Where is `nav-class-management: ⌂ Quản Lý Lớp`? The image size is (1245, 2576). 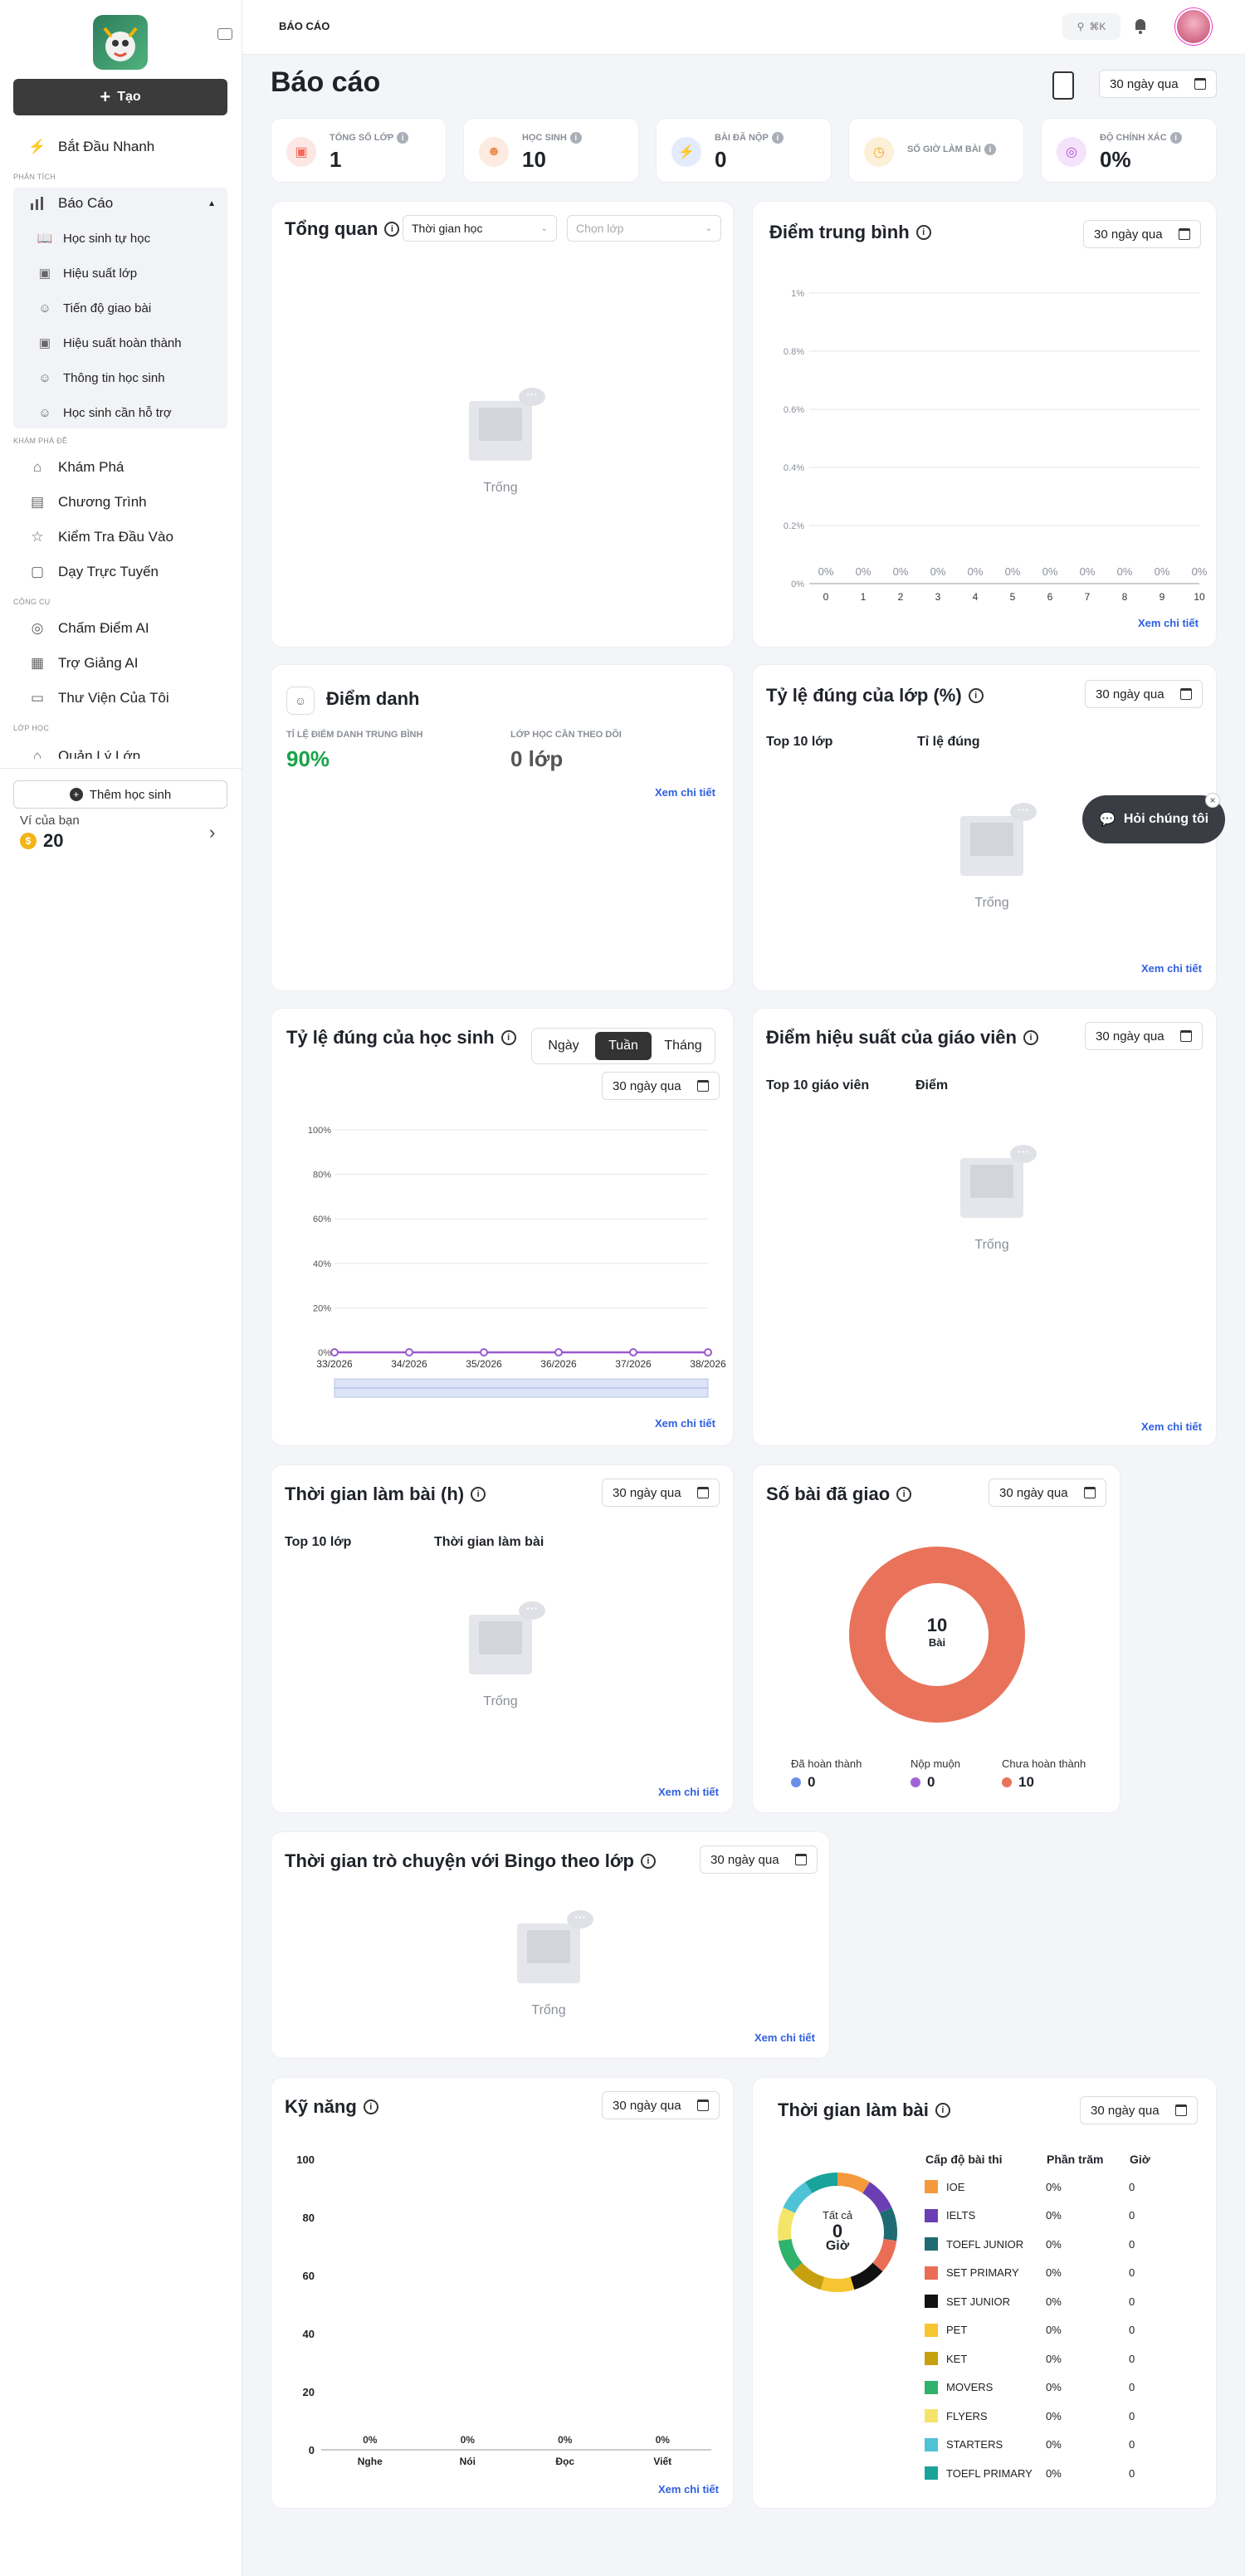
nav-class-management: ⌂ Quản Lý Lớp is located at coordinates (120, 750).